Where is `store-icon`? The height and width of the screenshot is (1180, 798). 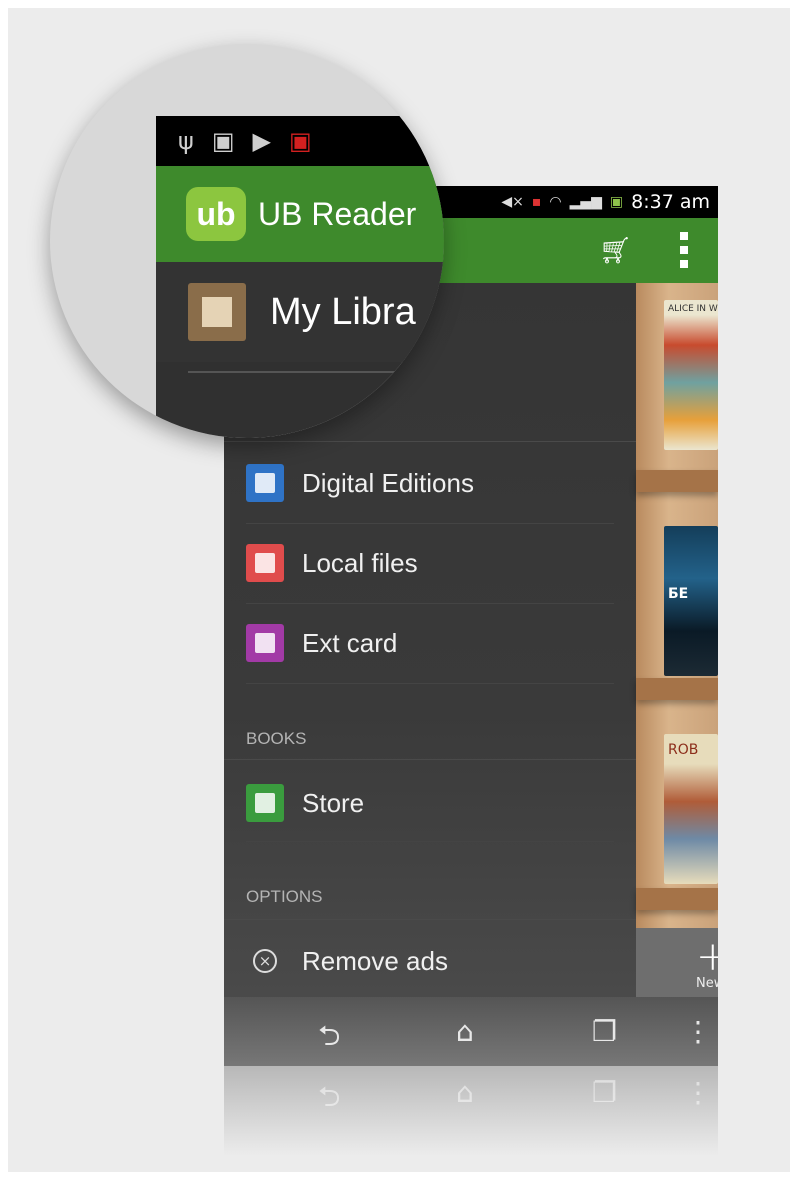 store-icon is located at coordinates (265, 803).